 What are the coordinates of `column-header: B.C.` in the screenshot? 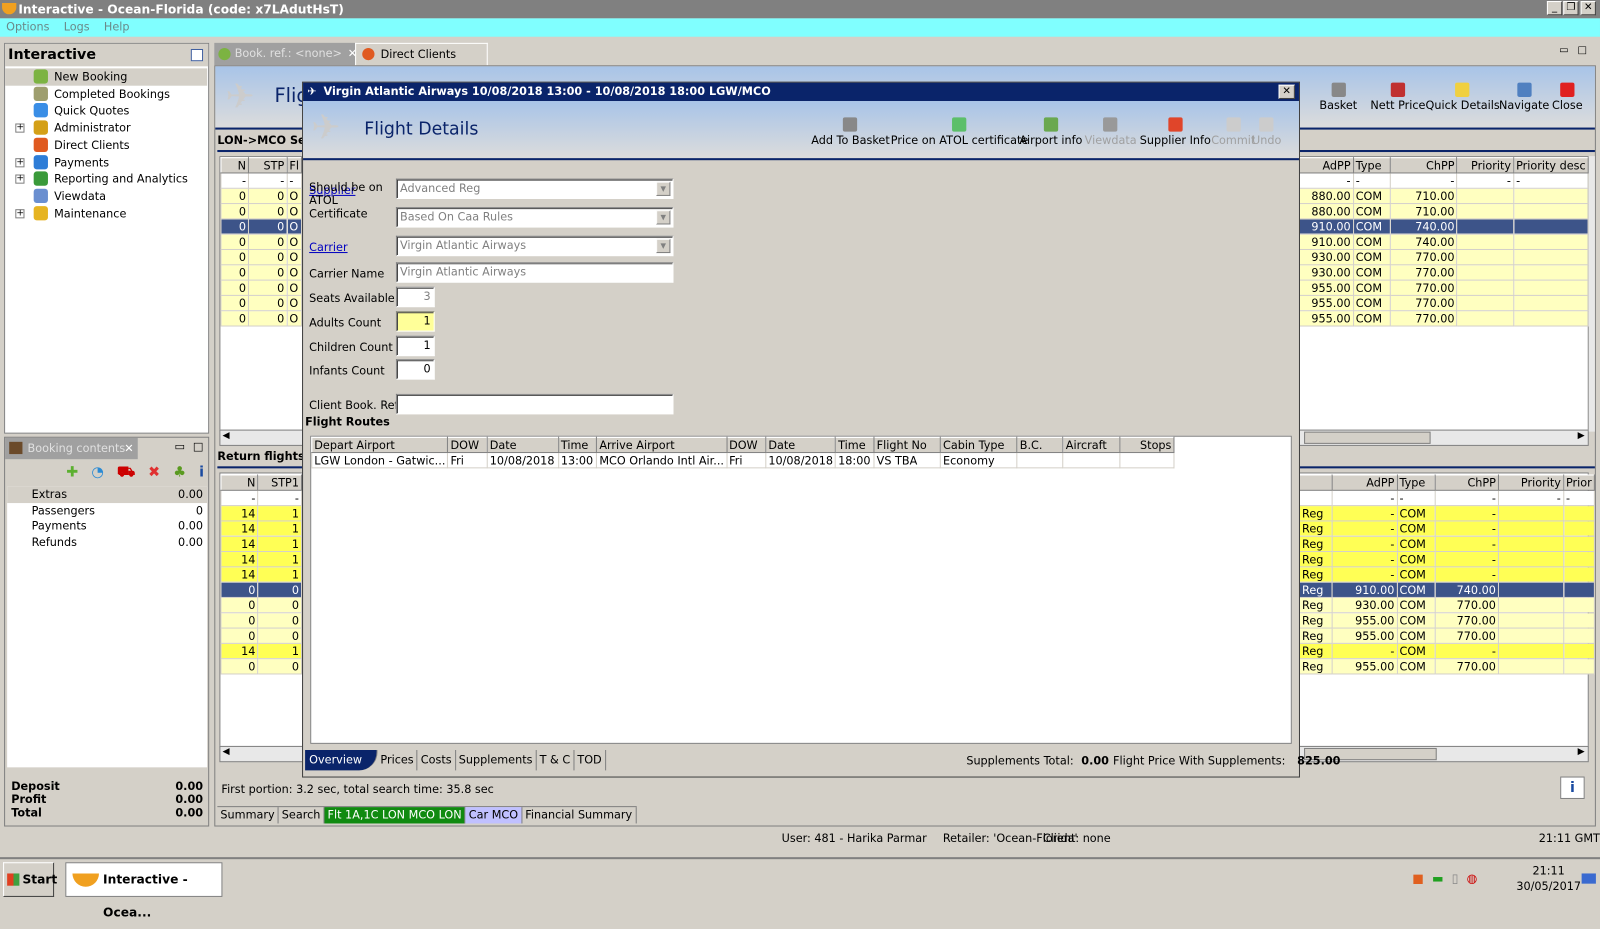 It's located at (1040, 445).